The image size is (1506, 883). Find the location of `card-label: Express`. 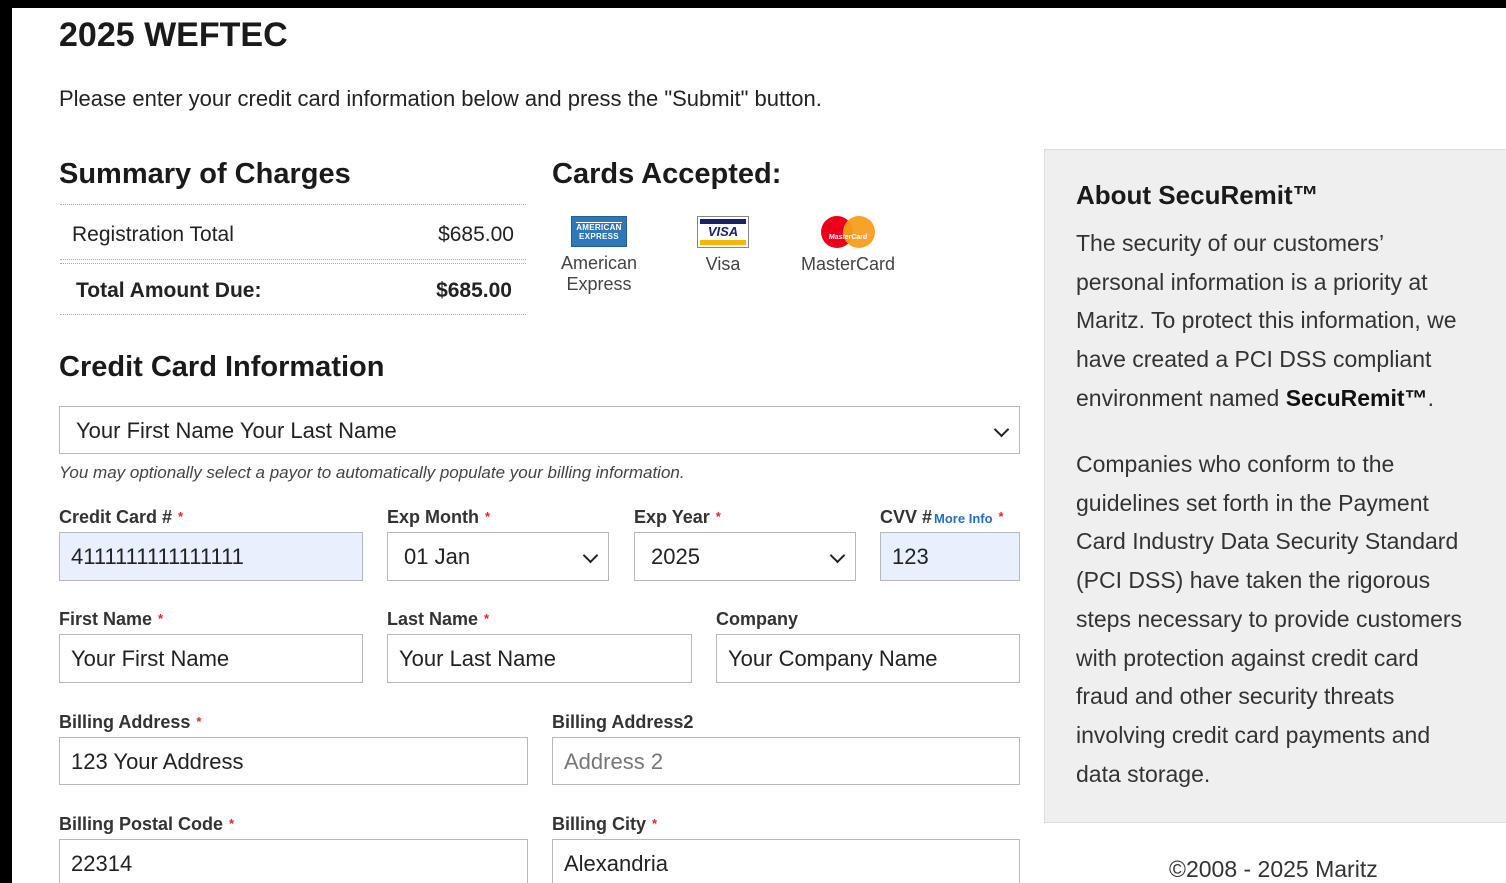

card-label: Express is located at coordinates (599, 284).